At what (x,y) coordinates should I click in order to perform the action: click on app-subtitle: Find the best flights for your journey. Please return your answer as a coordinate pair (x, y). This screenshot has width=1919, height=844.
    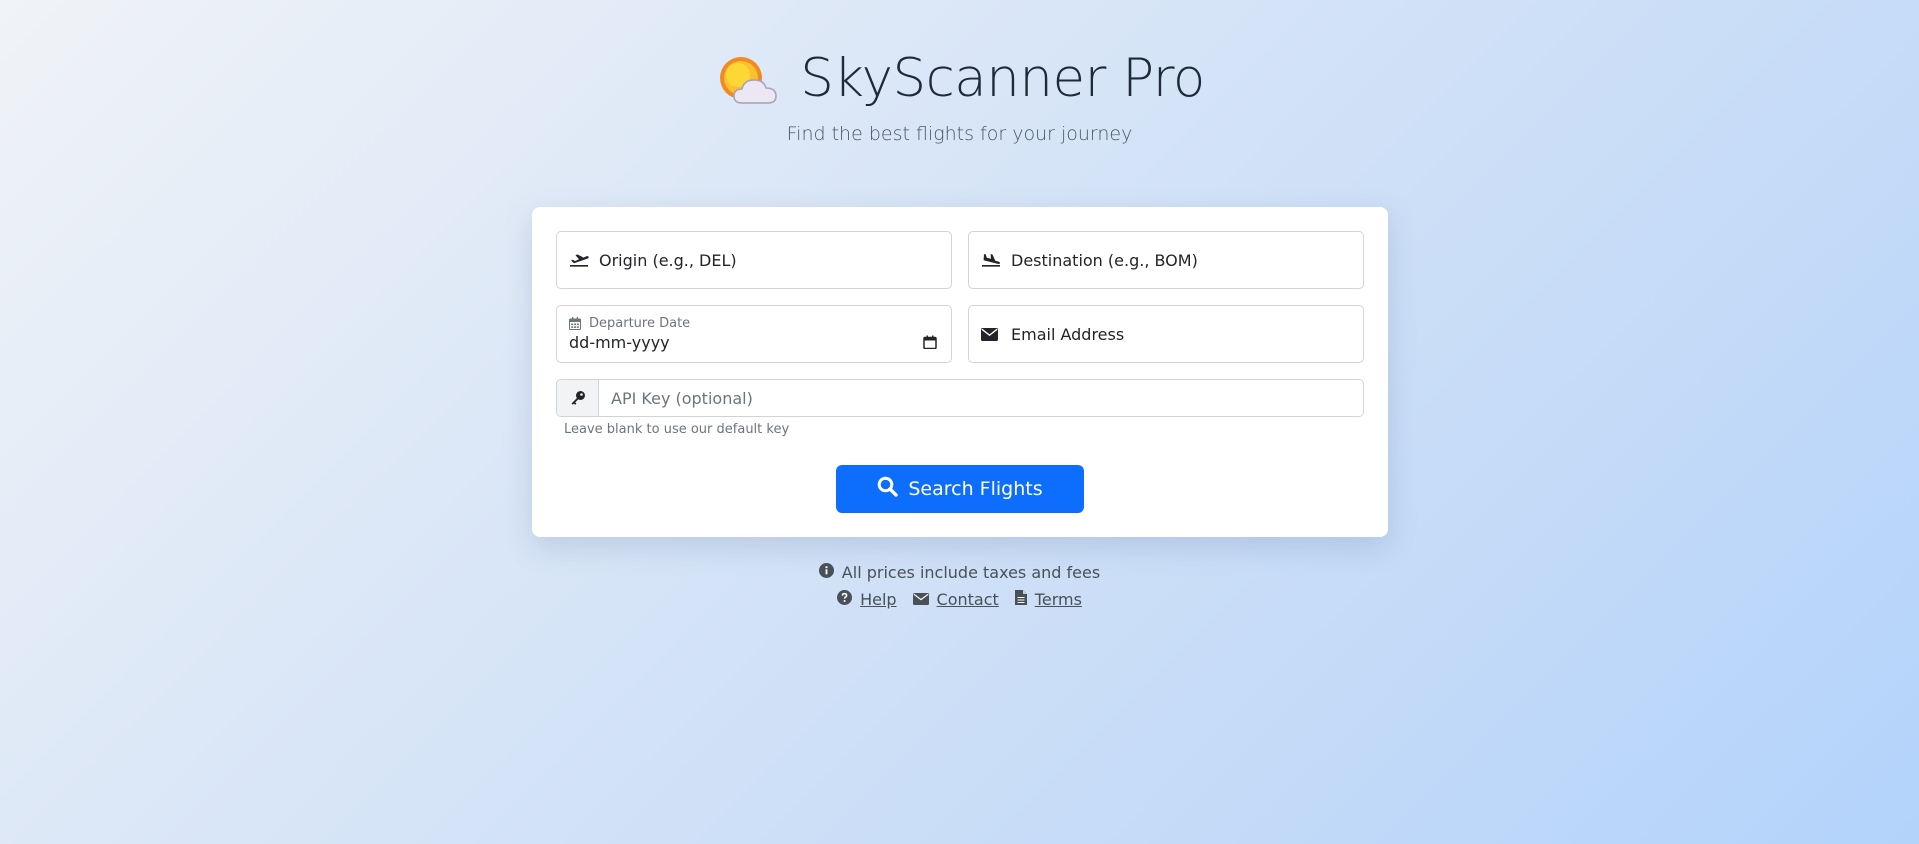
    Looking at the image, I should click on (959, 134).